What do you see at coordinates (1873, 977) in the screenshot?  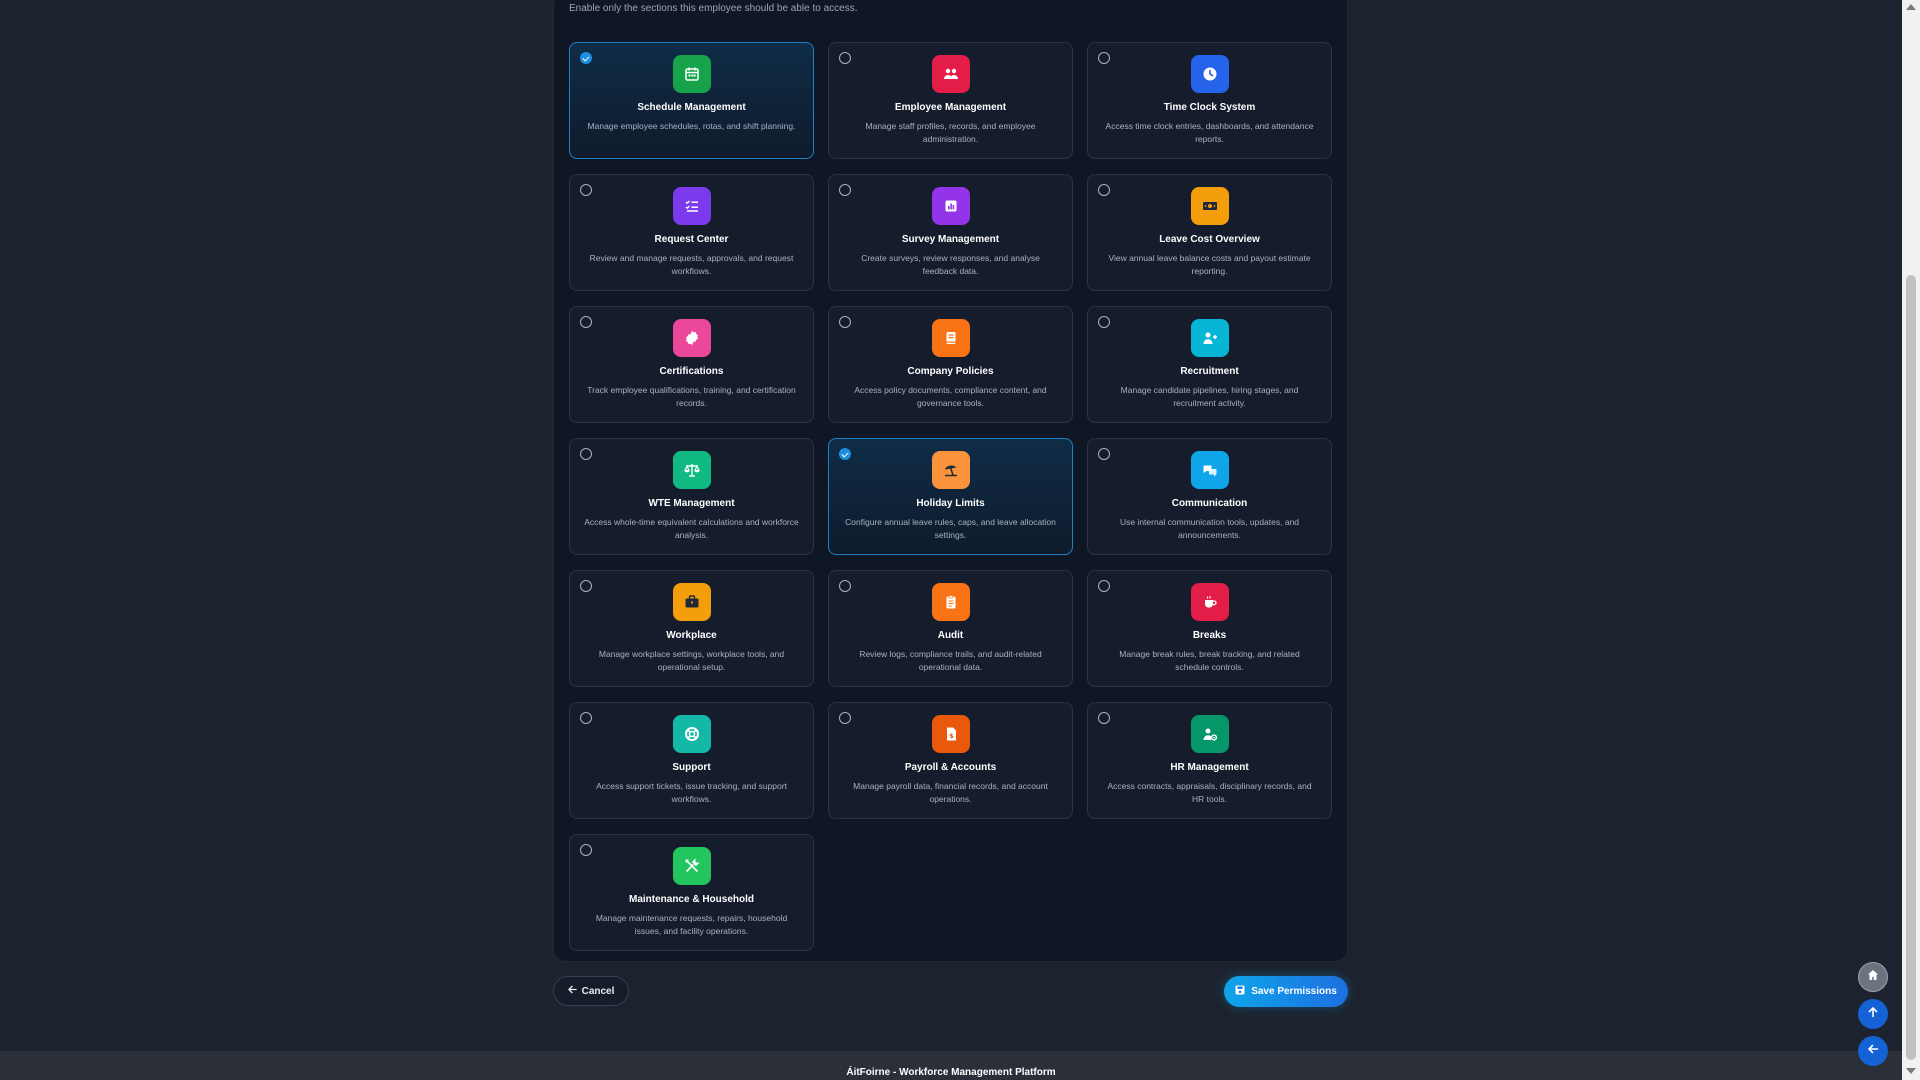 I see `home-button` at bounding box center [1873, 977].